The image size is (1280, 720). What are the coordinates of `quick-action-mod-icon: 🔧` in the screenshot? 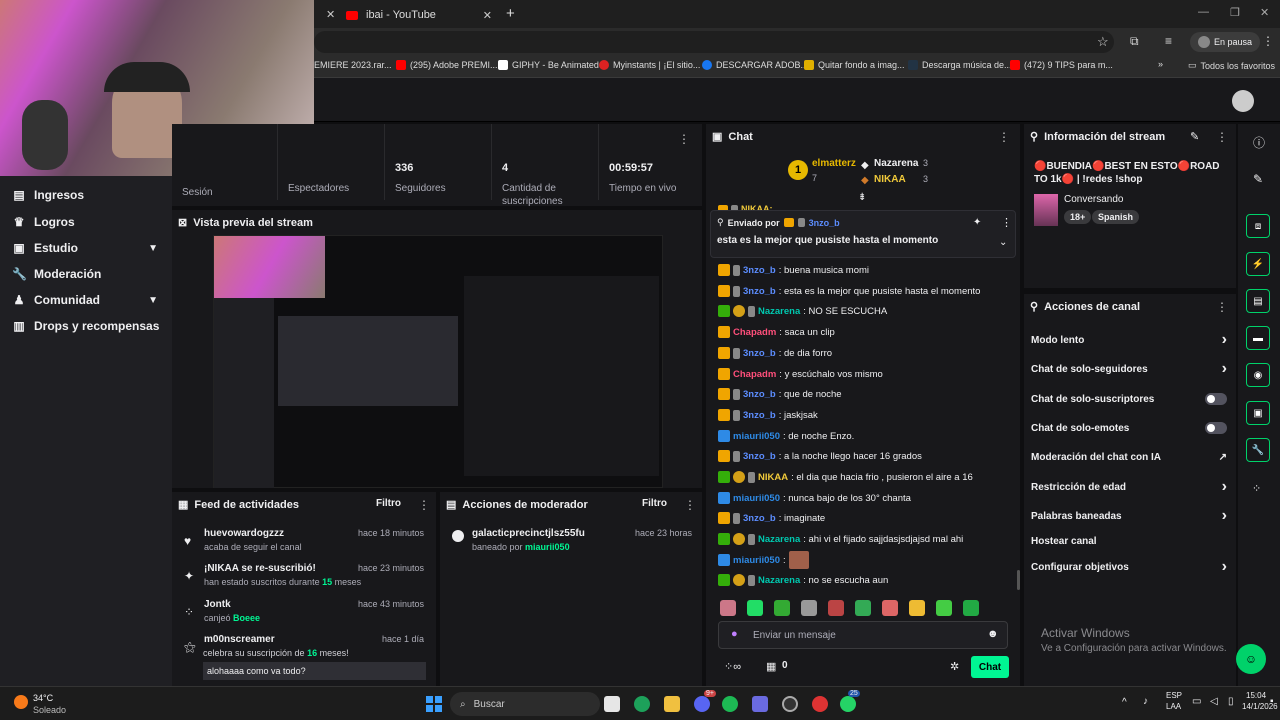 It's located at (1258, 450).